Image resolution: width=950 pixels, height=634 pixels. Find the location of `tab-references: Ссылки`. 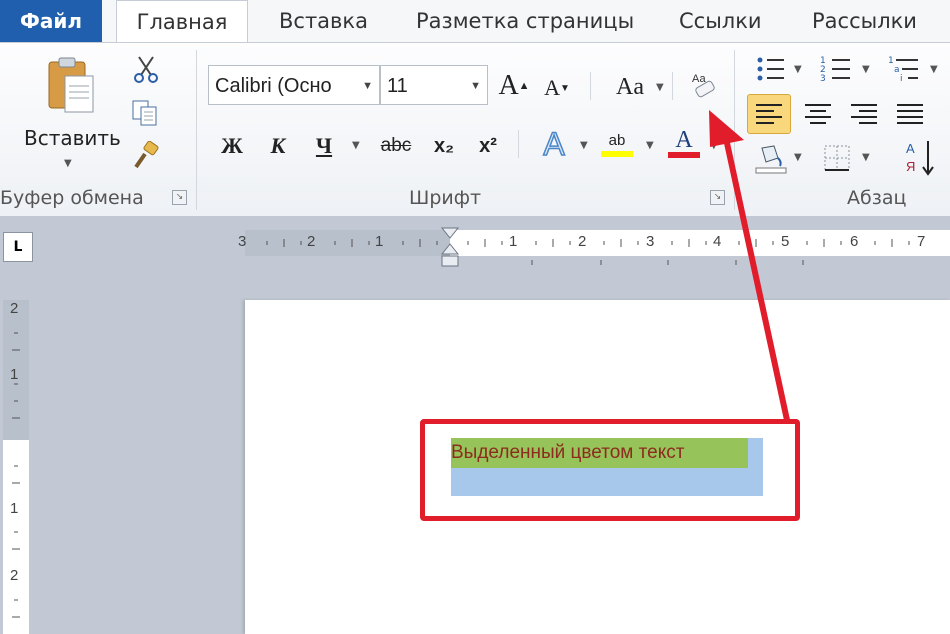

tab-references: Ссылки is located at coordinates (720, 21).